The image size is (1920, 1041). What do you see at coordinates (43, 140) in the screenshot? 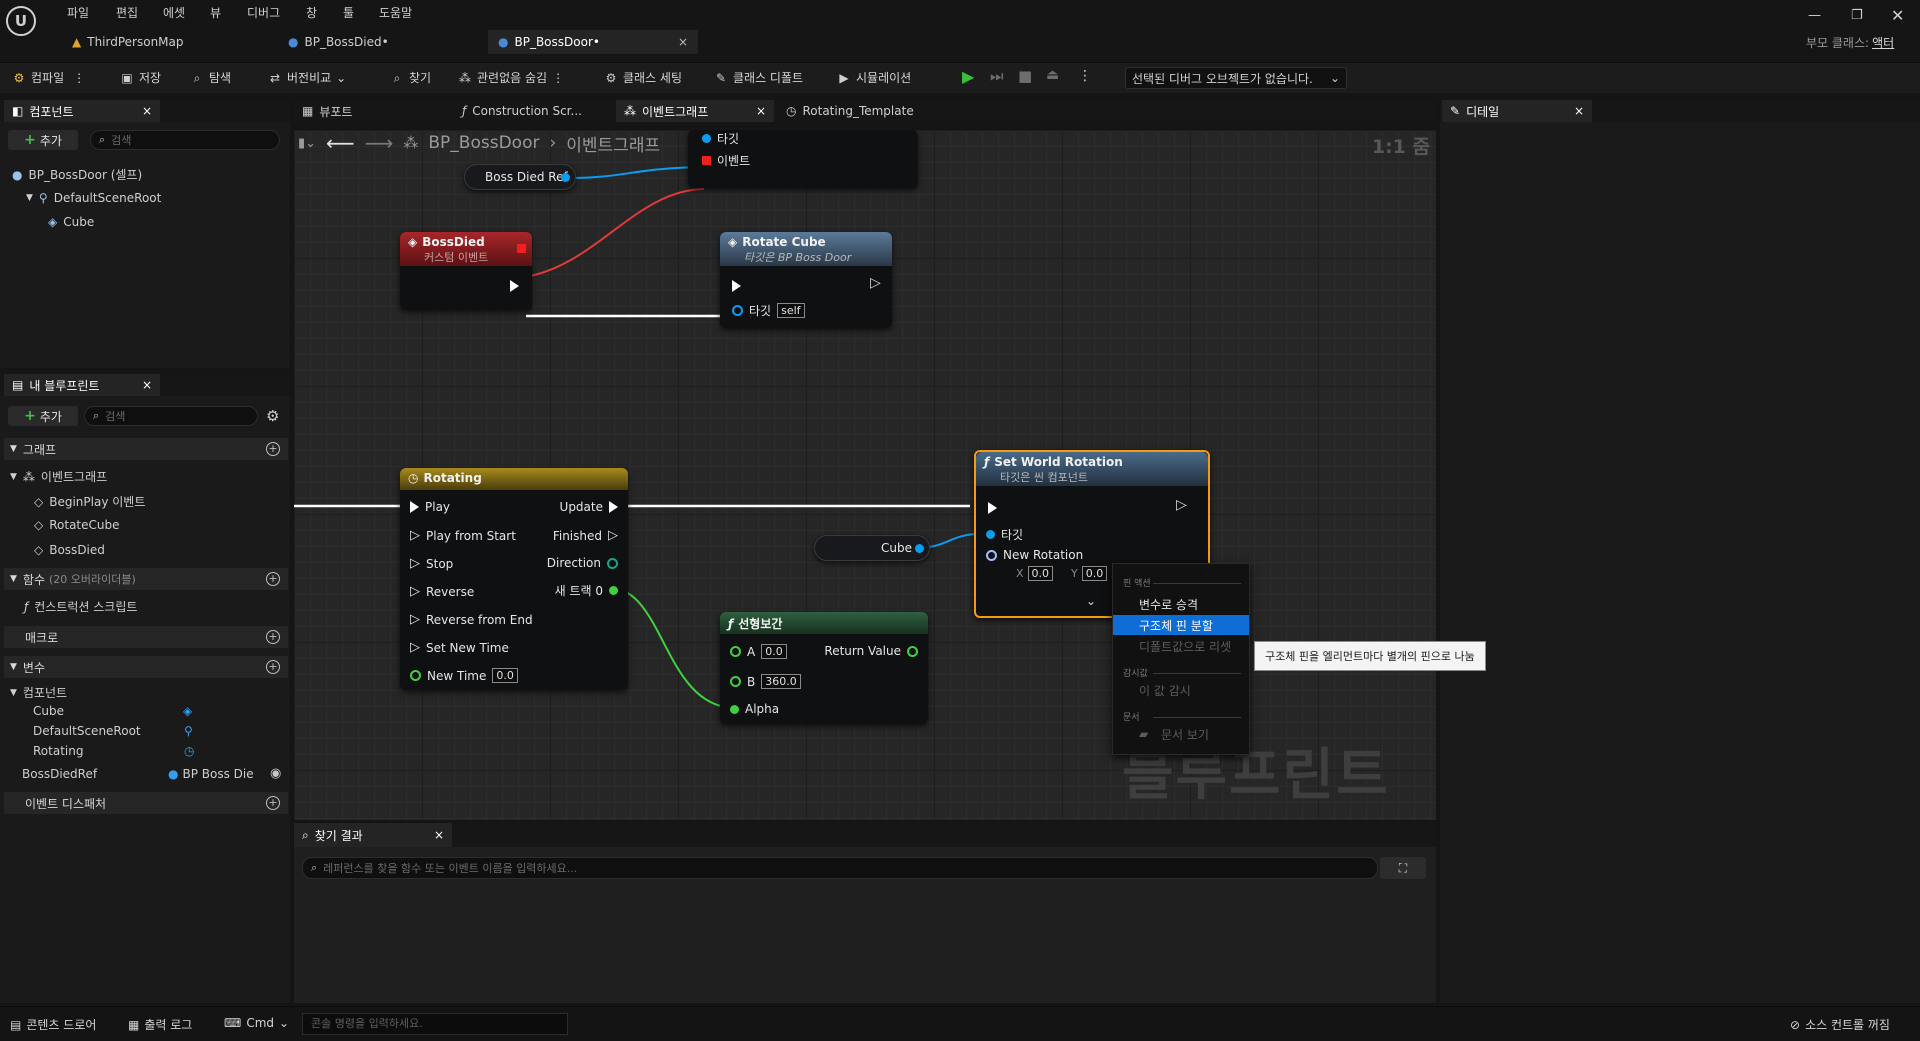
I see `add-component-button: + 추가` at bounding box center [43, 140].